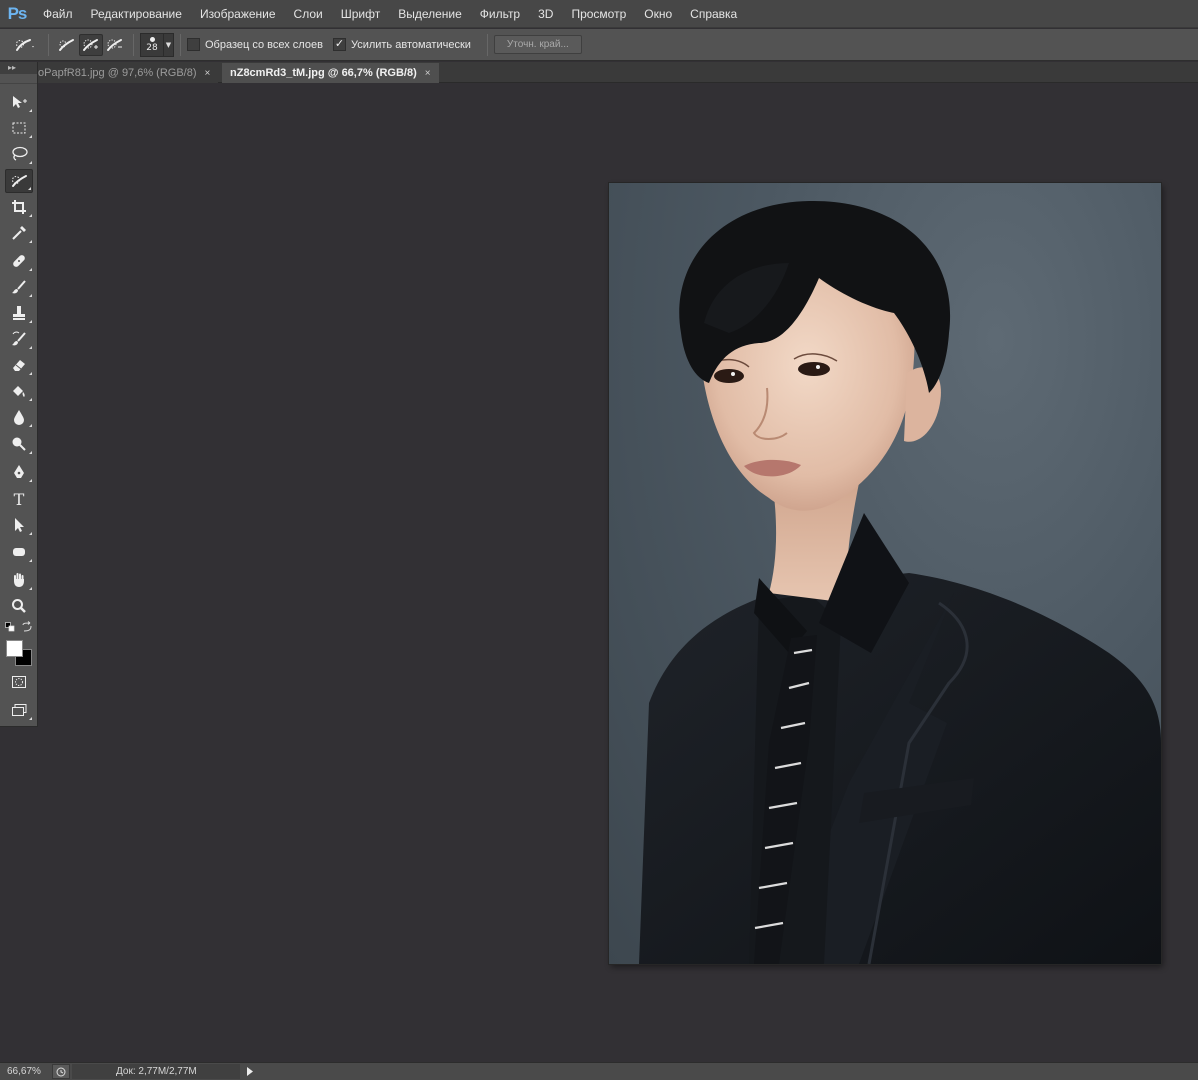  What do you see at coordinates (19, 181) in the screenshot?
I see `quick-selection-tool-icon` at bounding box center [19, 181].